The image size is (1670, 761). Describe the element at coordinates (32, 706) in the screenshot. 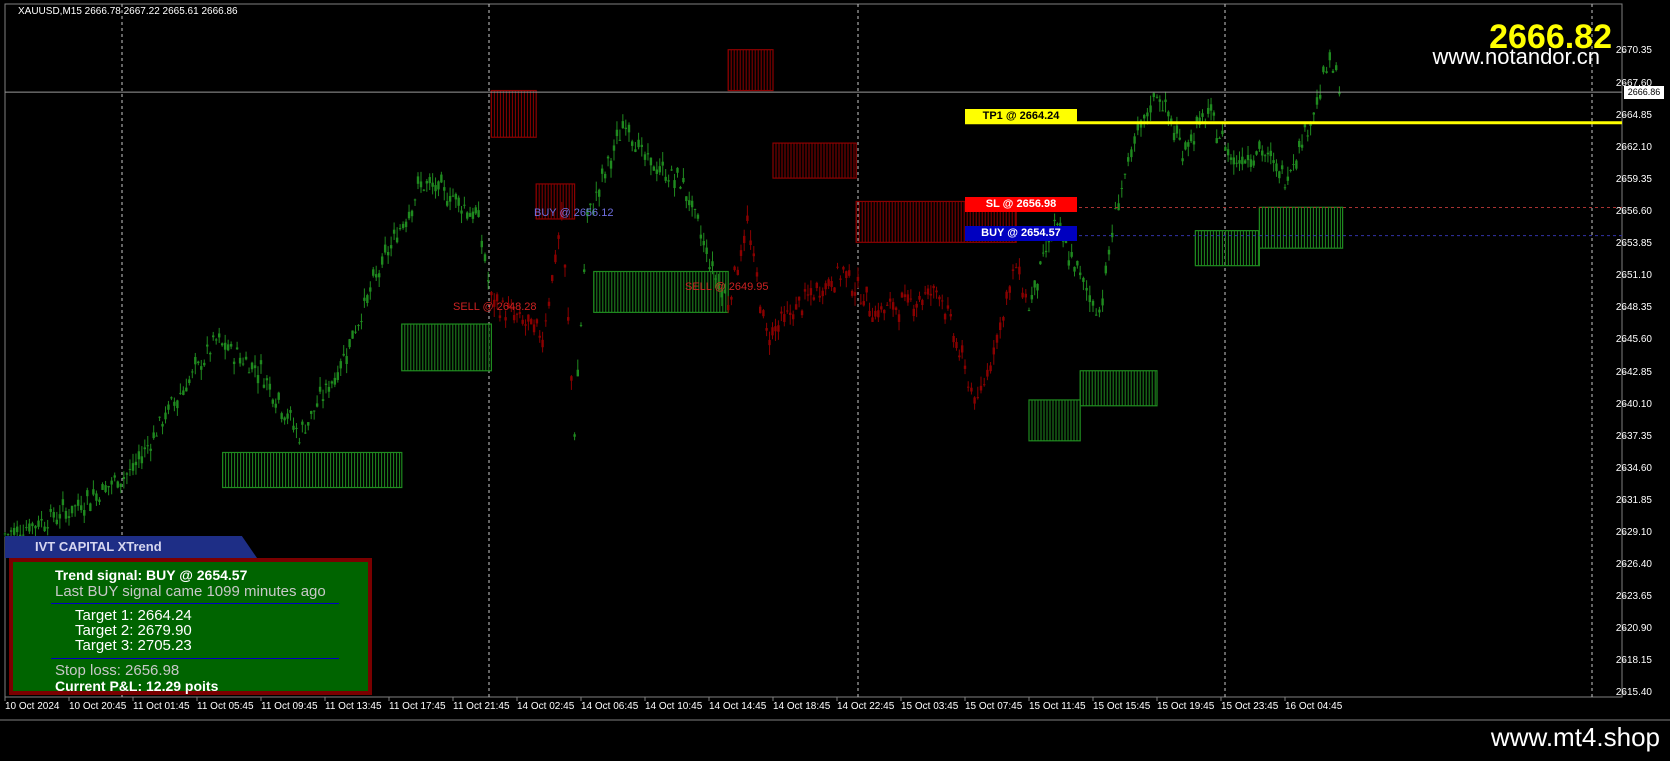

I see `time-tick-label: 10 Oct 2024` at that location.